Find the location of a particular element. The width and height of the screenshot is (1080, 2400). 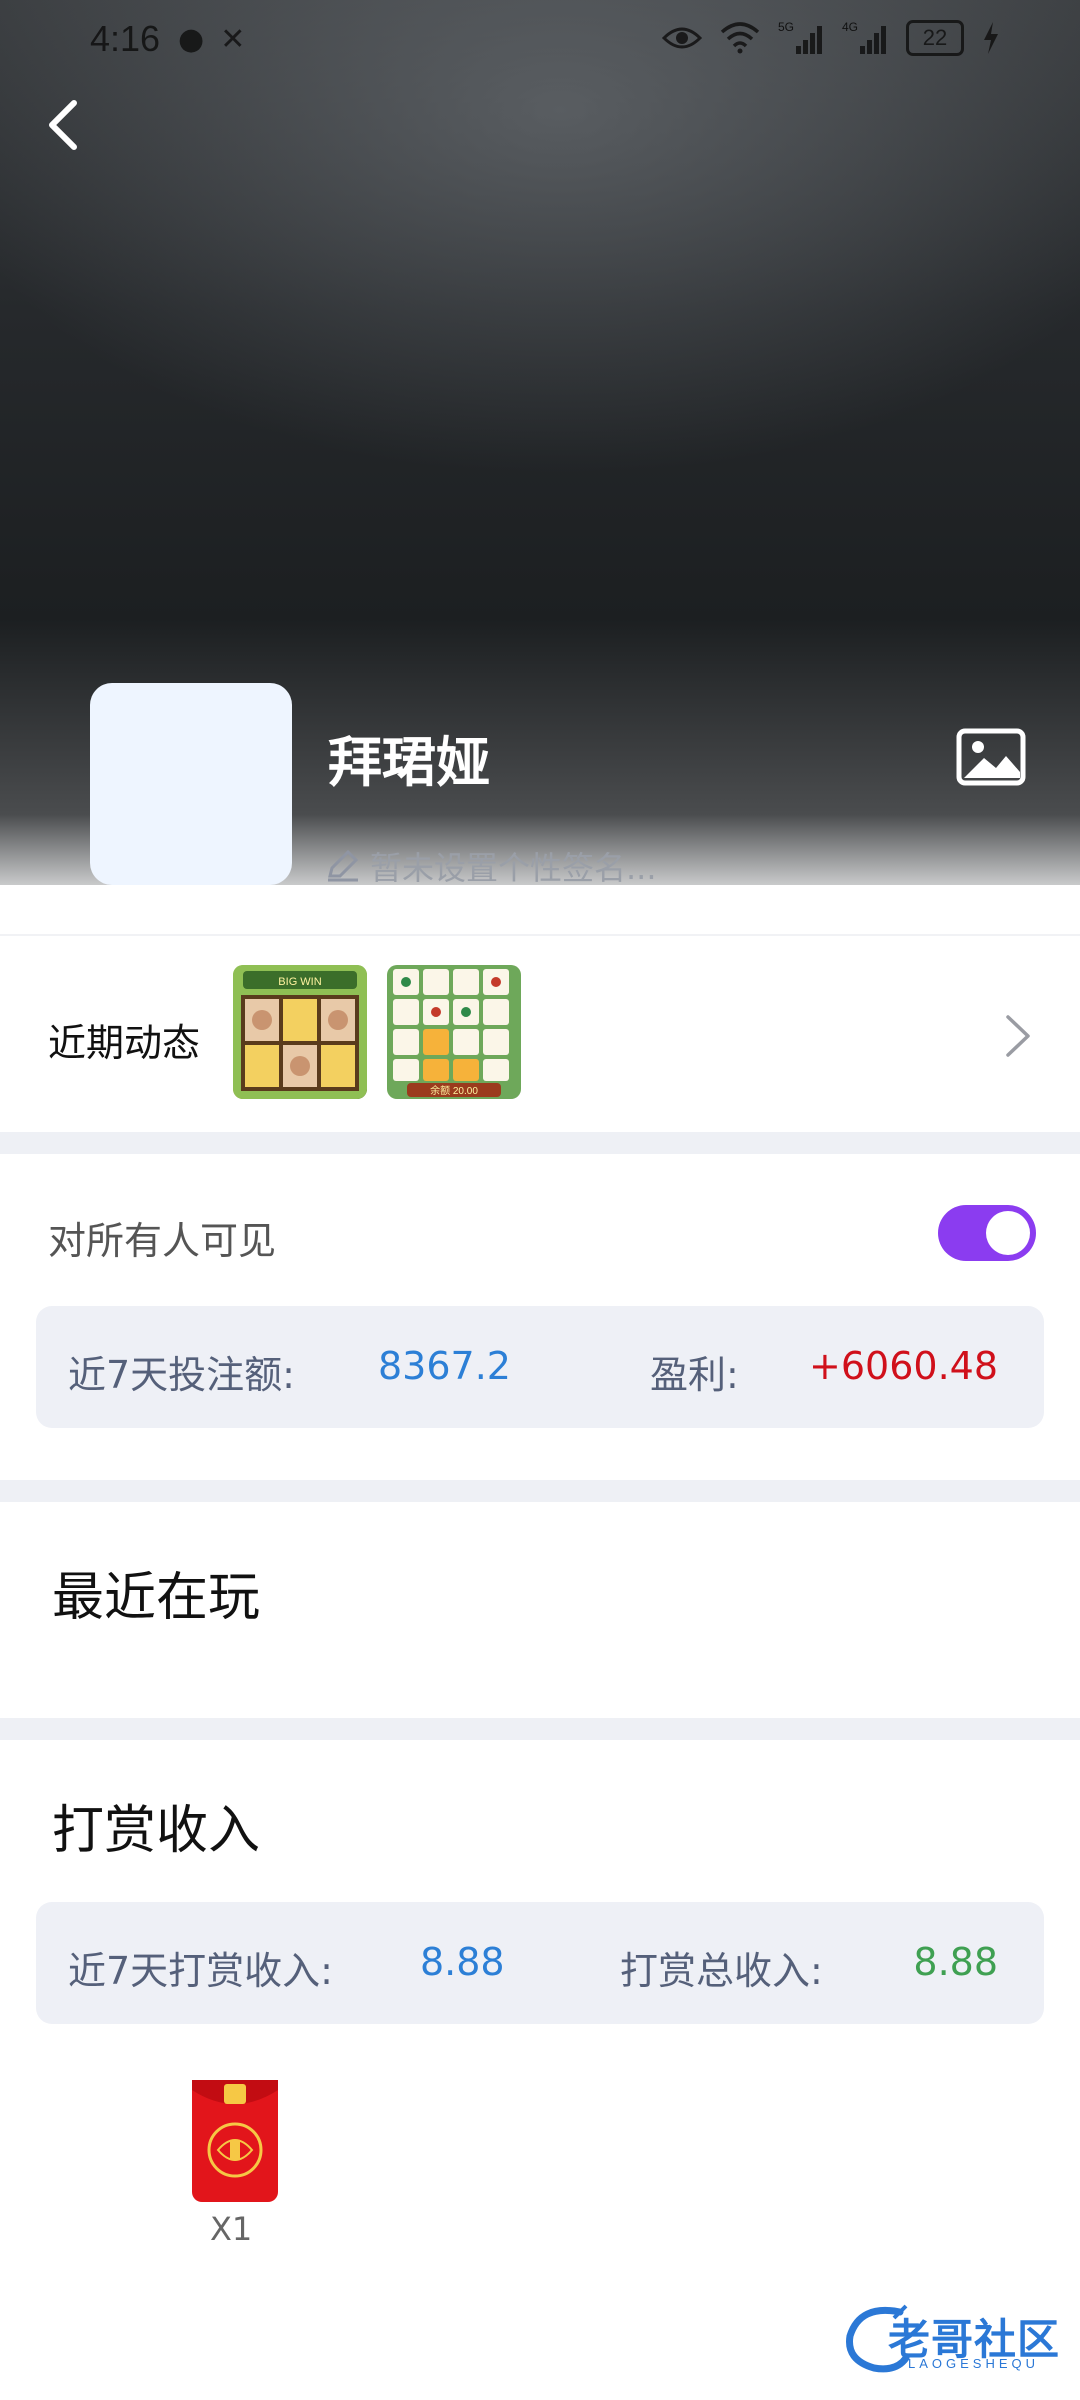

toggle-knob is located at coordinates (1008, 1233).